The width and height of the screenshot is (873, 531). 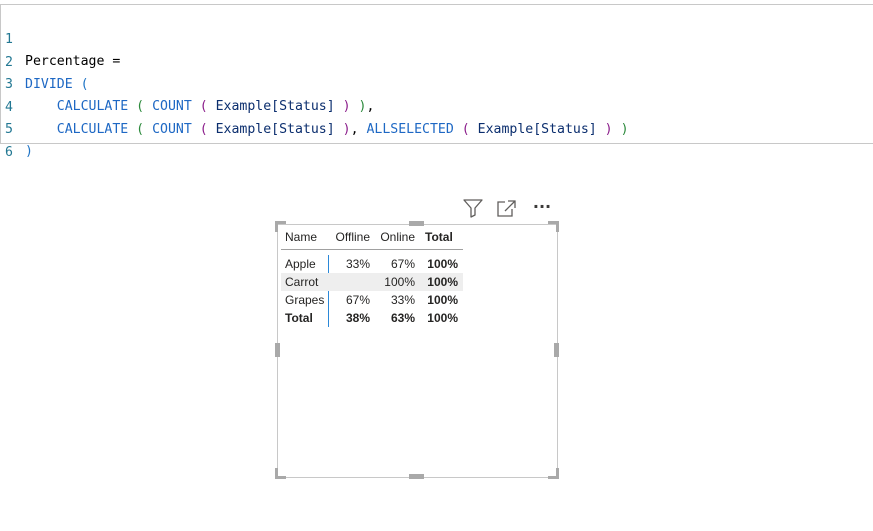 I want to click on code-line-5: 5 ), so click(x=17, y=128).